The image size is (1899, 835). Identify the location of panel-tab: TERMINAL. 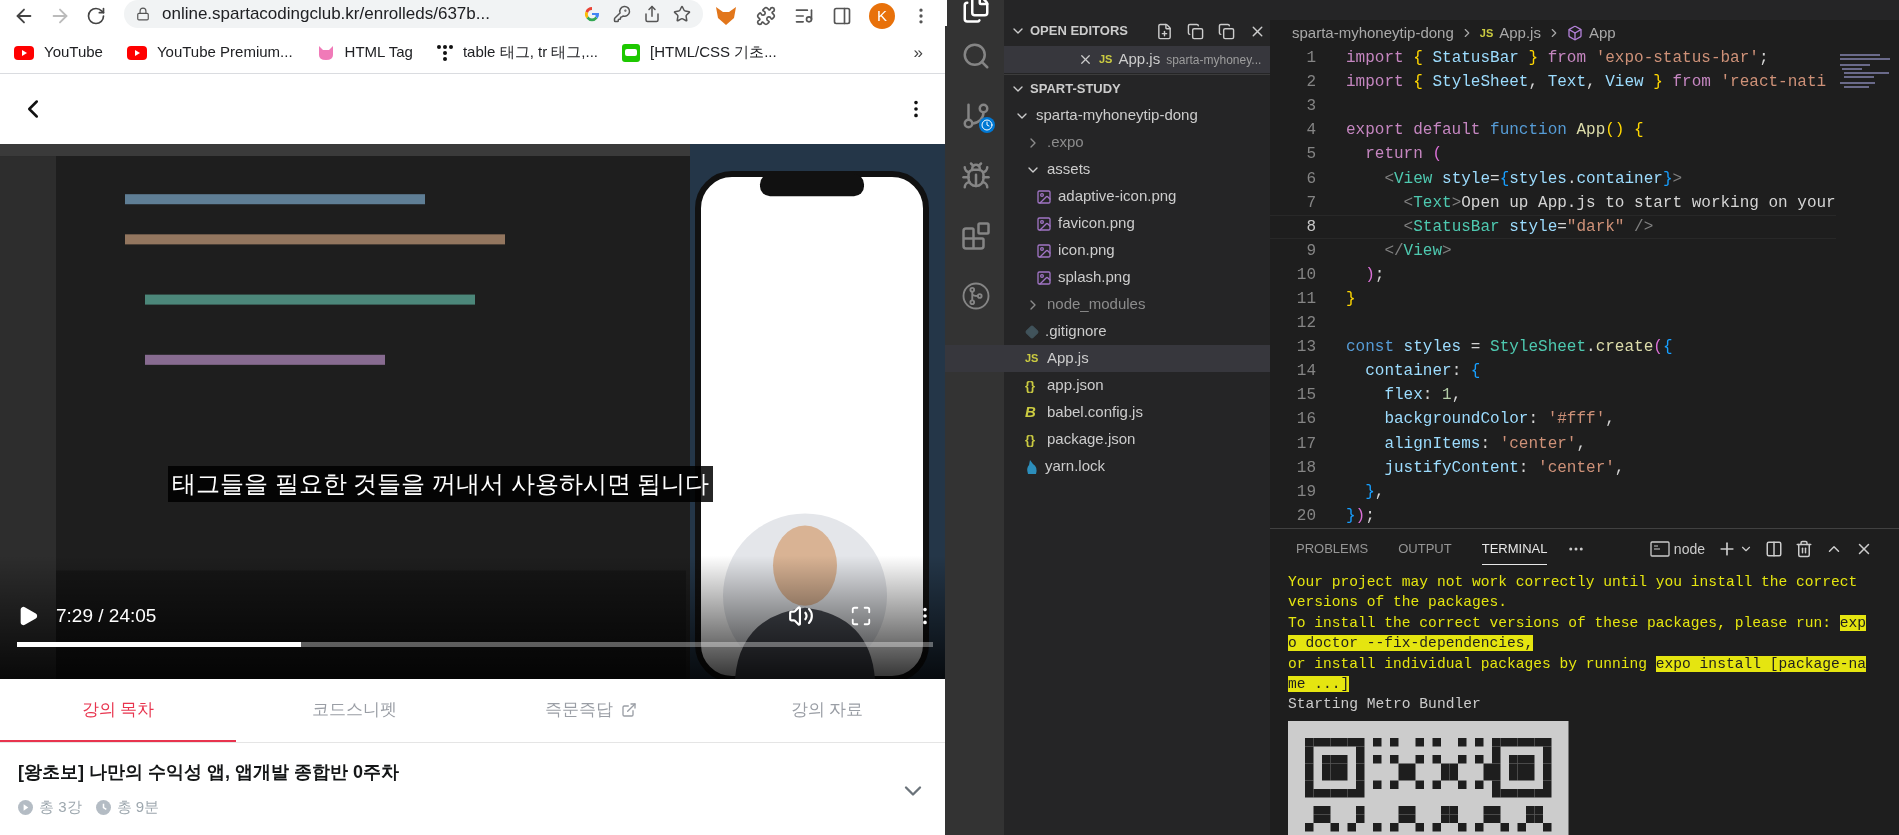
(1514, 549).